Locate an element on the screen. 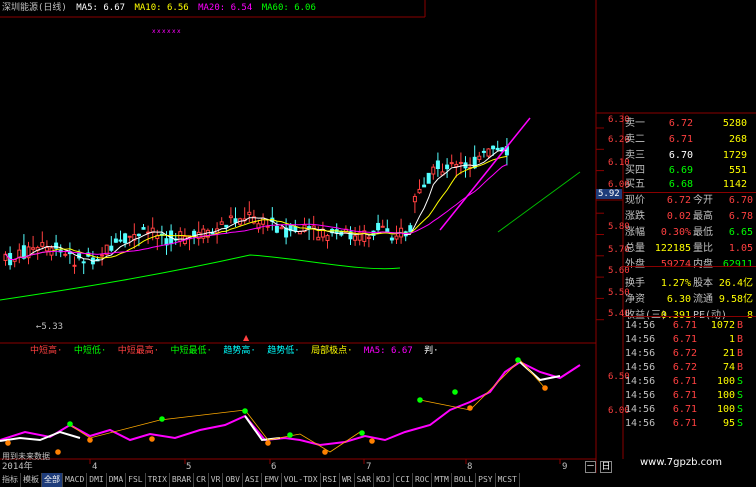 Image resolution: width=756 pixels, height=487 pixels. stat-label: 今开 is located at coordinates (703, 200).